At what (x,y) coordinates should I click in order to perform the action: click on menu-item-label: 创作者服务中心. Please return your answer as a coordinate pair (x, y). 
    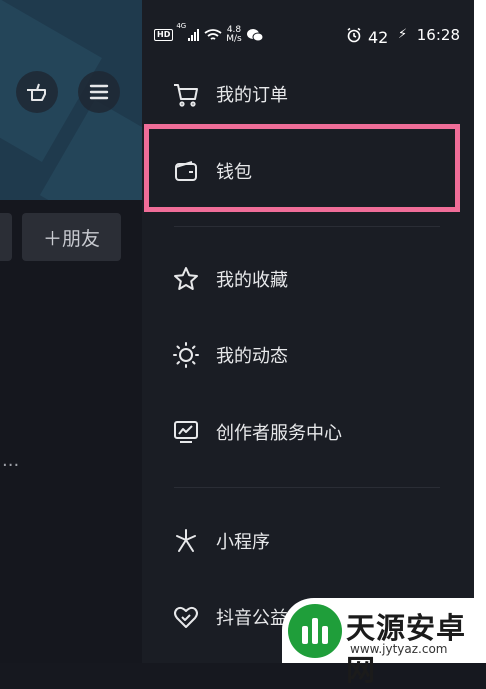
    Looking at the image, I should click on (279, 433).